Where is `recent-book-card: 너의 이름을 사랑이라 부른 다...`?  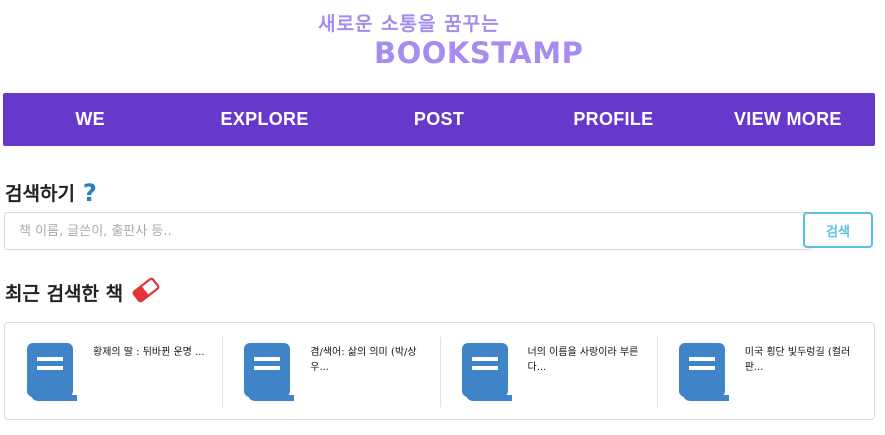 recent-book-card: 너의 이름을 사랑이라 부른 다... is located at coordinates (548, 371).